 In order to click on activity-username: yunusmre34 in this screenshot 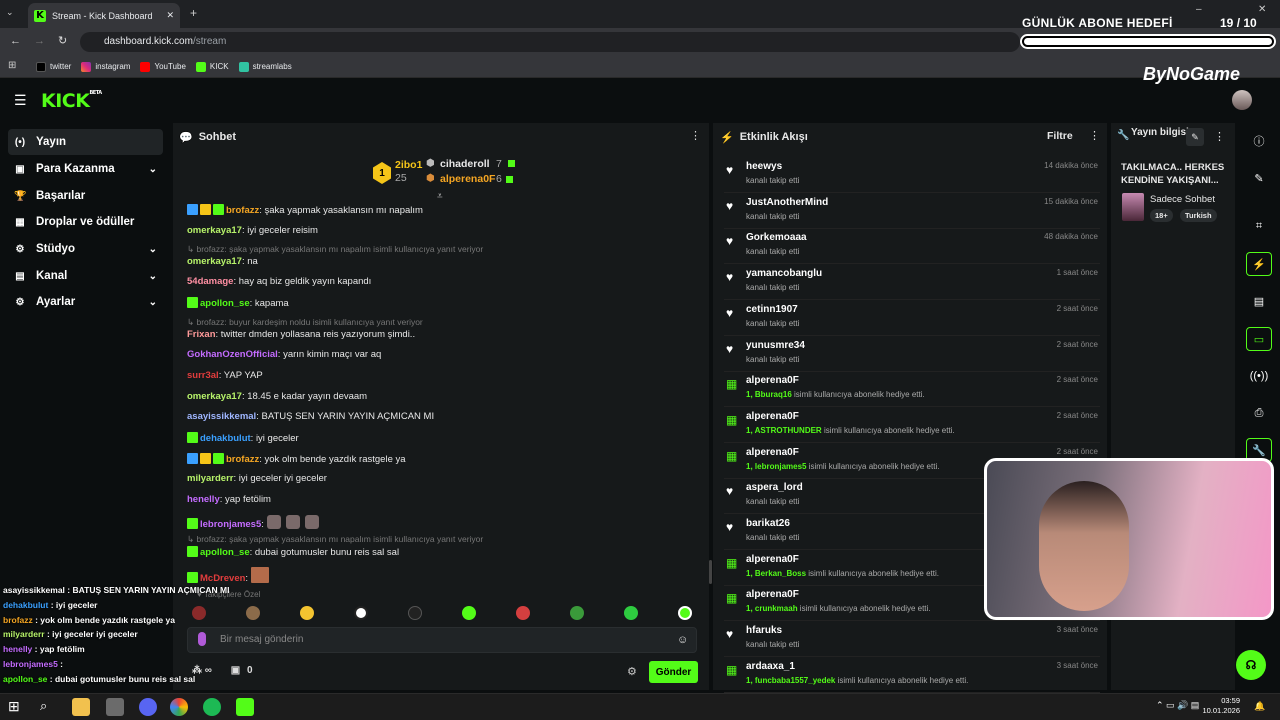, I will do `click(775, 345)`.